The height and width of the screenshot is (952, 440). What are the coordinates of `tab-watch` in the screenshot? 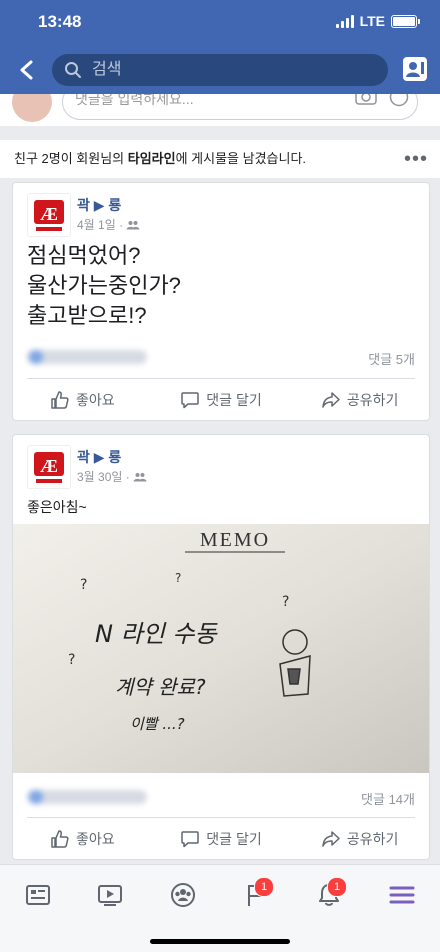 It's located at (110, 895).